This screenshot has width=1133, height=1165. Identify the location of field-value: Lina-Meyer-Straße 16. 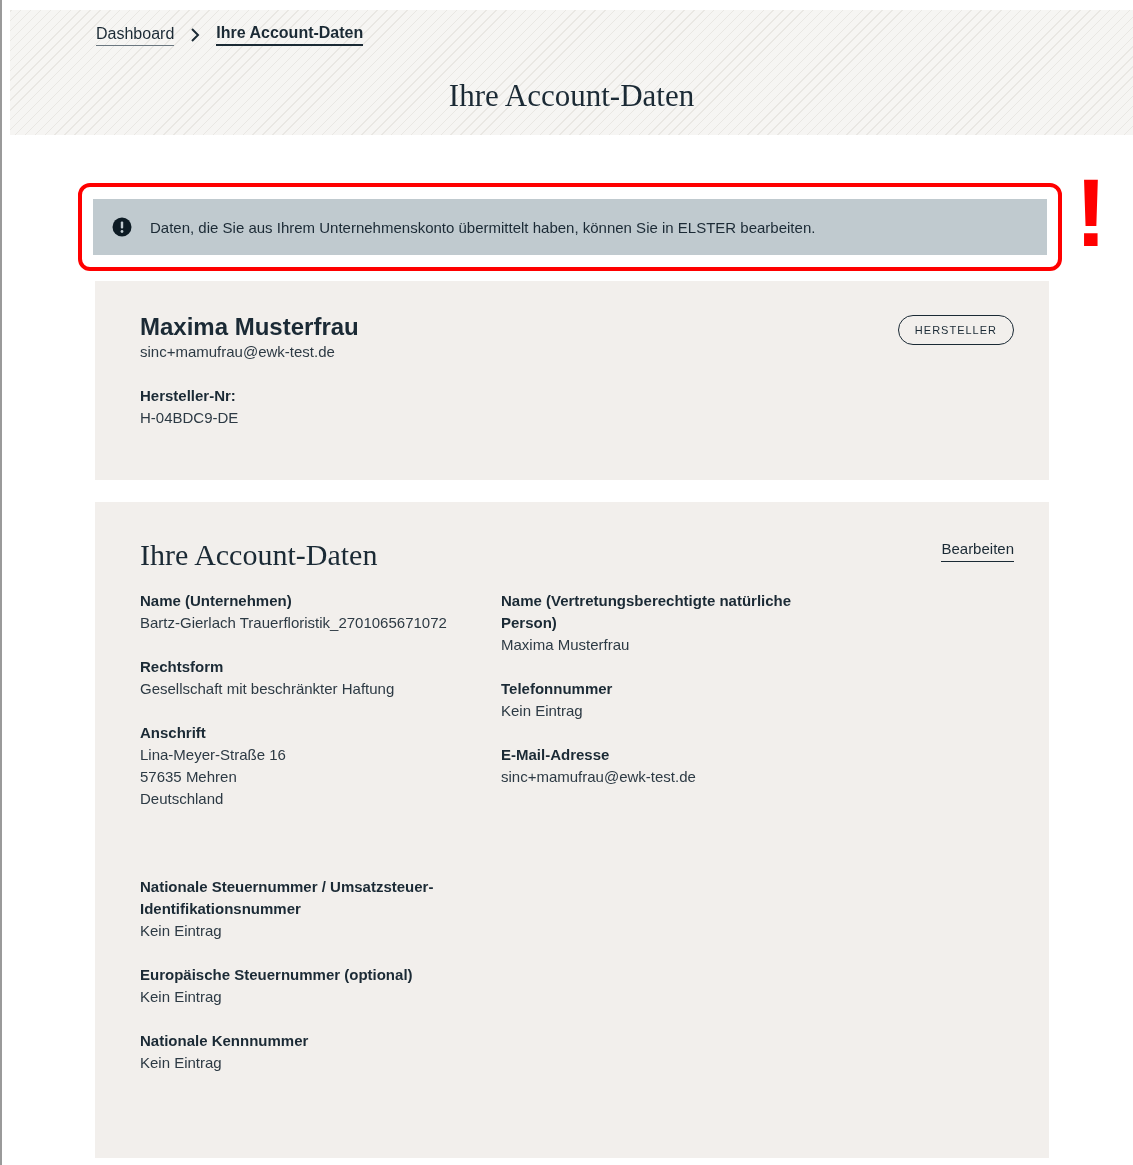
(213, 755).